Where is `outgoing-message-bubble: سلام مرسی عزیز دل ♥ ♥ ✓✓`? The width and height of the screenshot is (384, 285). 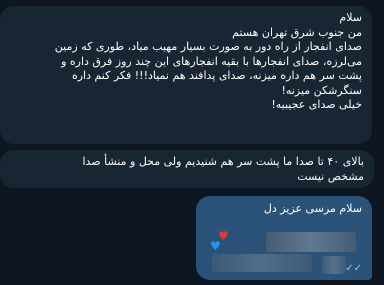
outgoing-message-bubble: سلام مرسی عزیز دل ♥ ♥ ✓✓ is located at coordinates (284, 238).